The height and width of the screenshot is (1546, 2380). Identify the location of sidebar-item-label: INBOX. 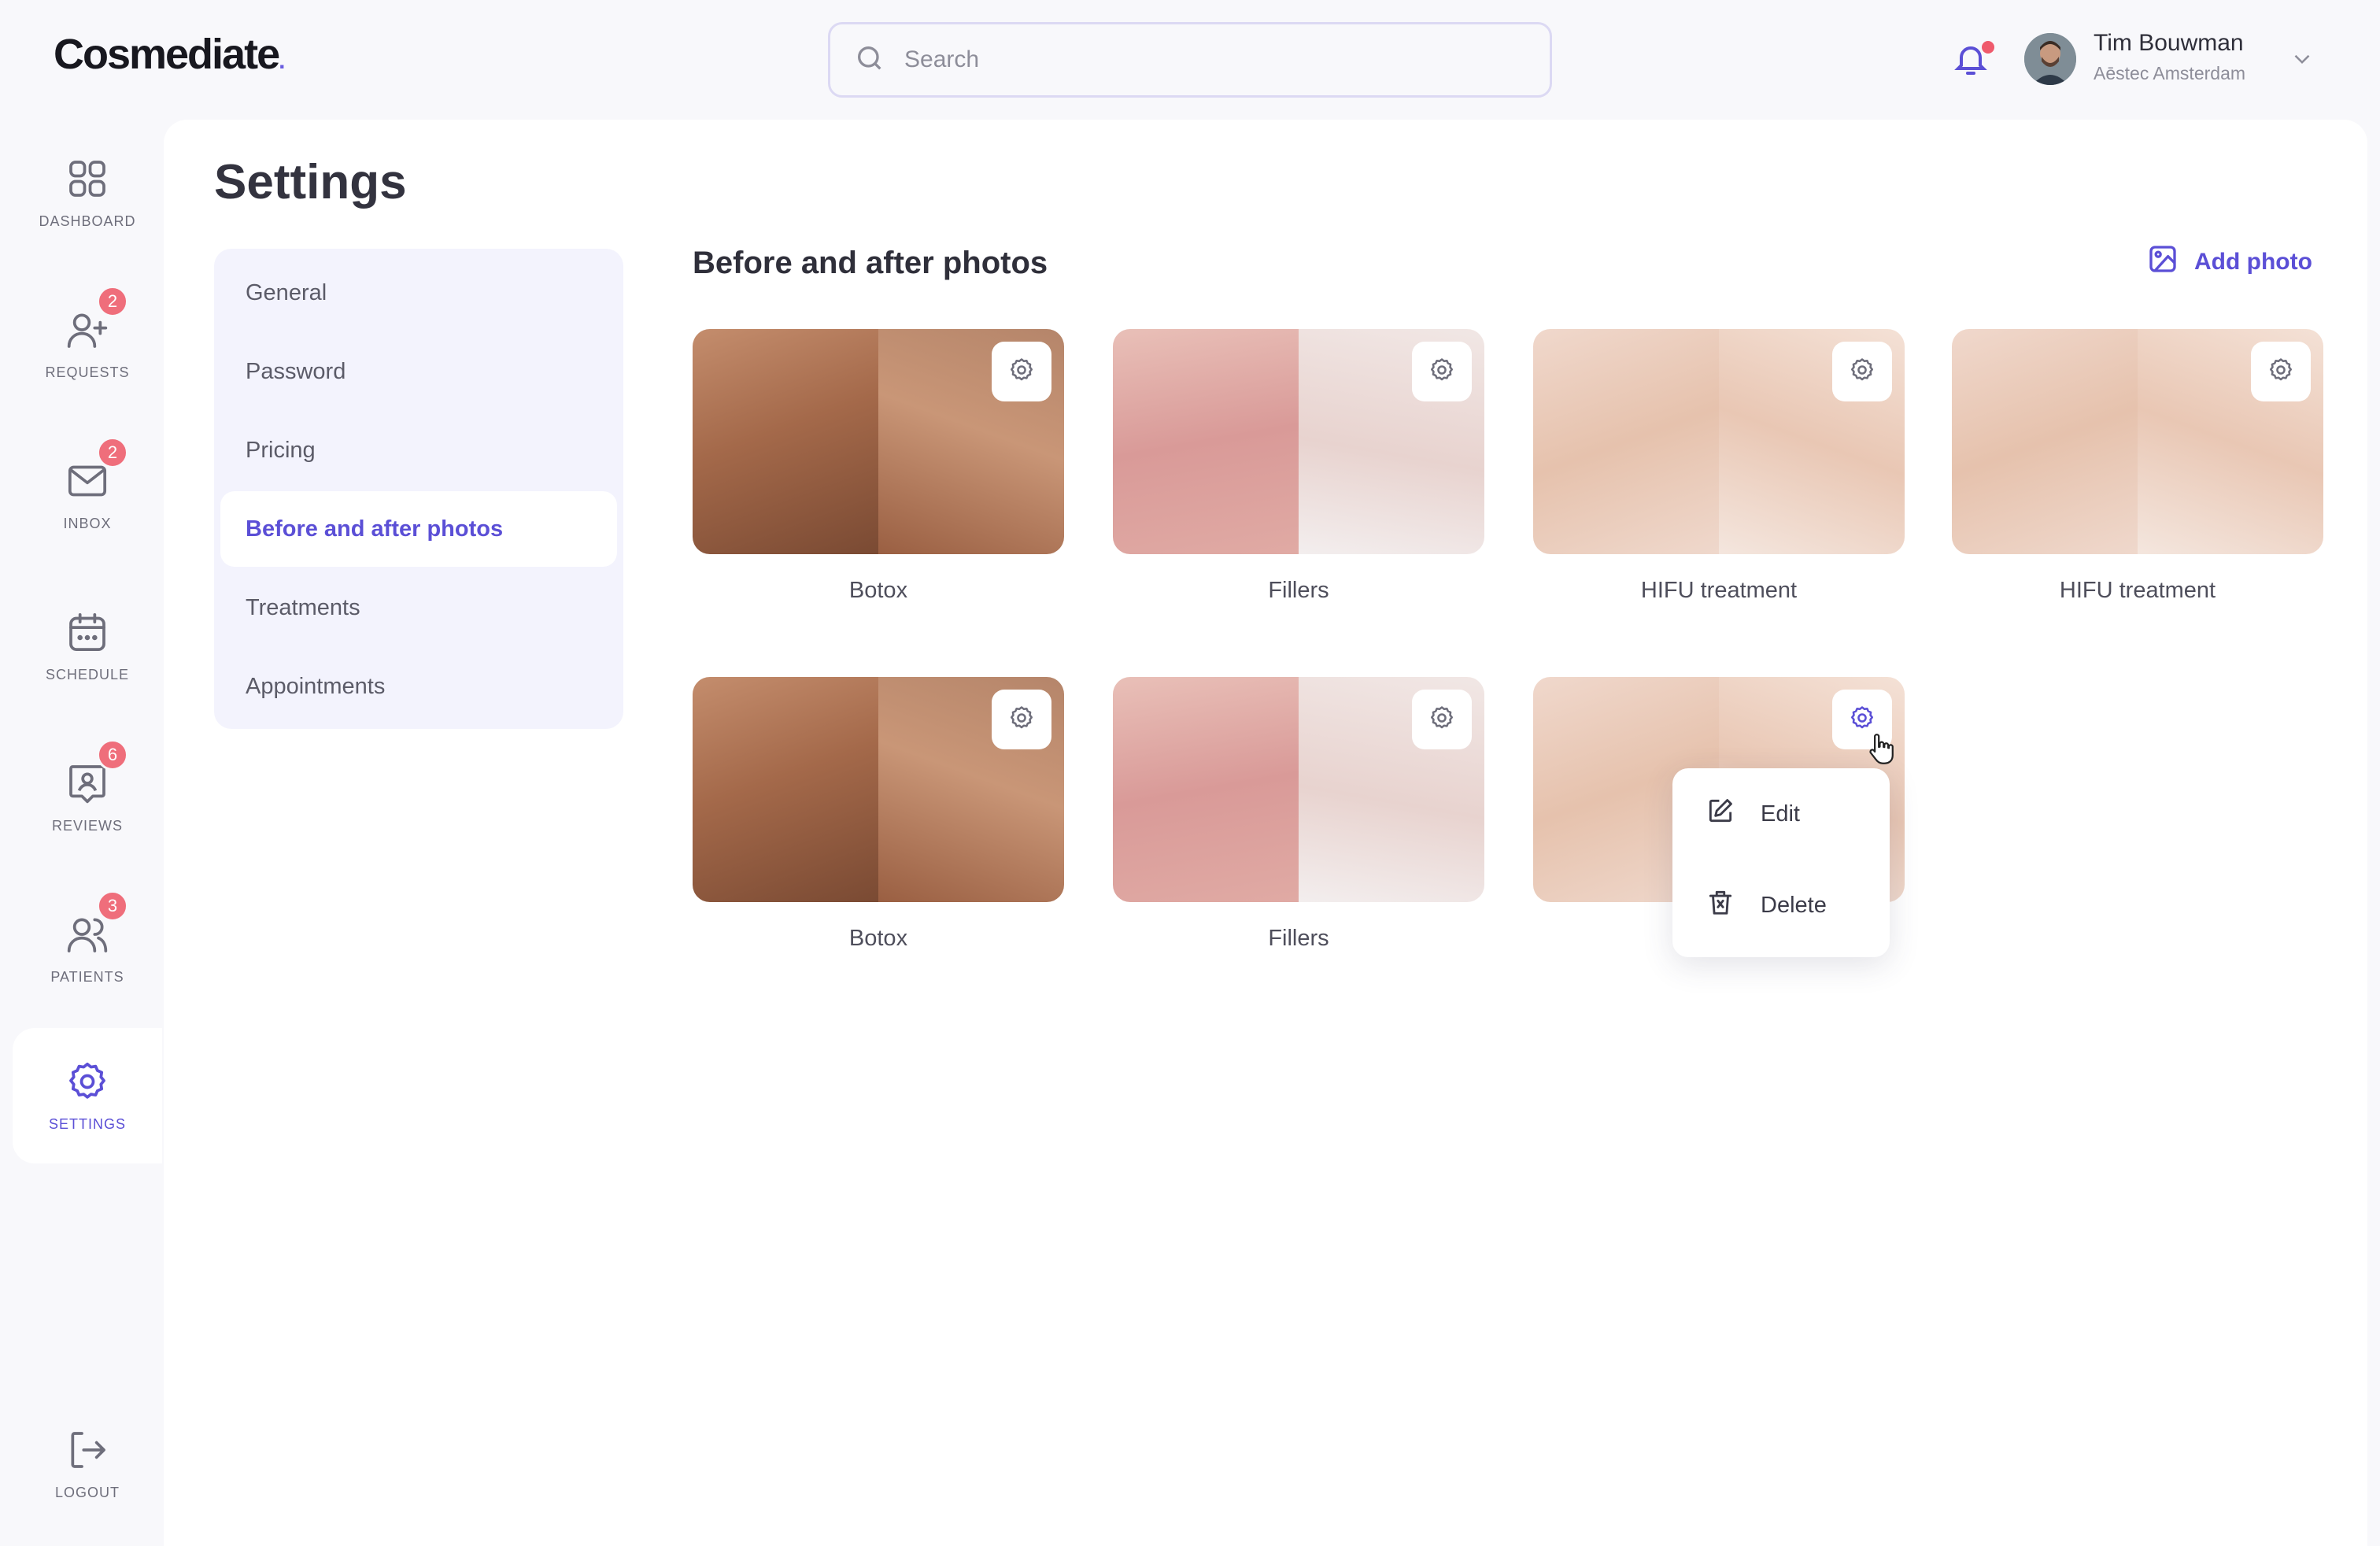
(87, 523).